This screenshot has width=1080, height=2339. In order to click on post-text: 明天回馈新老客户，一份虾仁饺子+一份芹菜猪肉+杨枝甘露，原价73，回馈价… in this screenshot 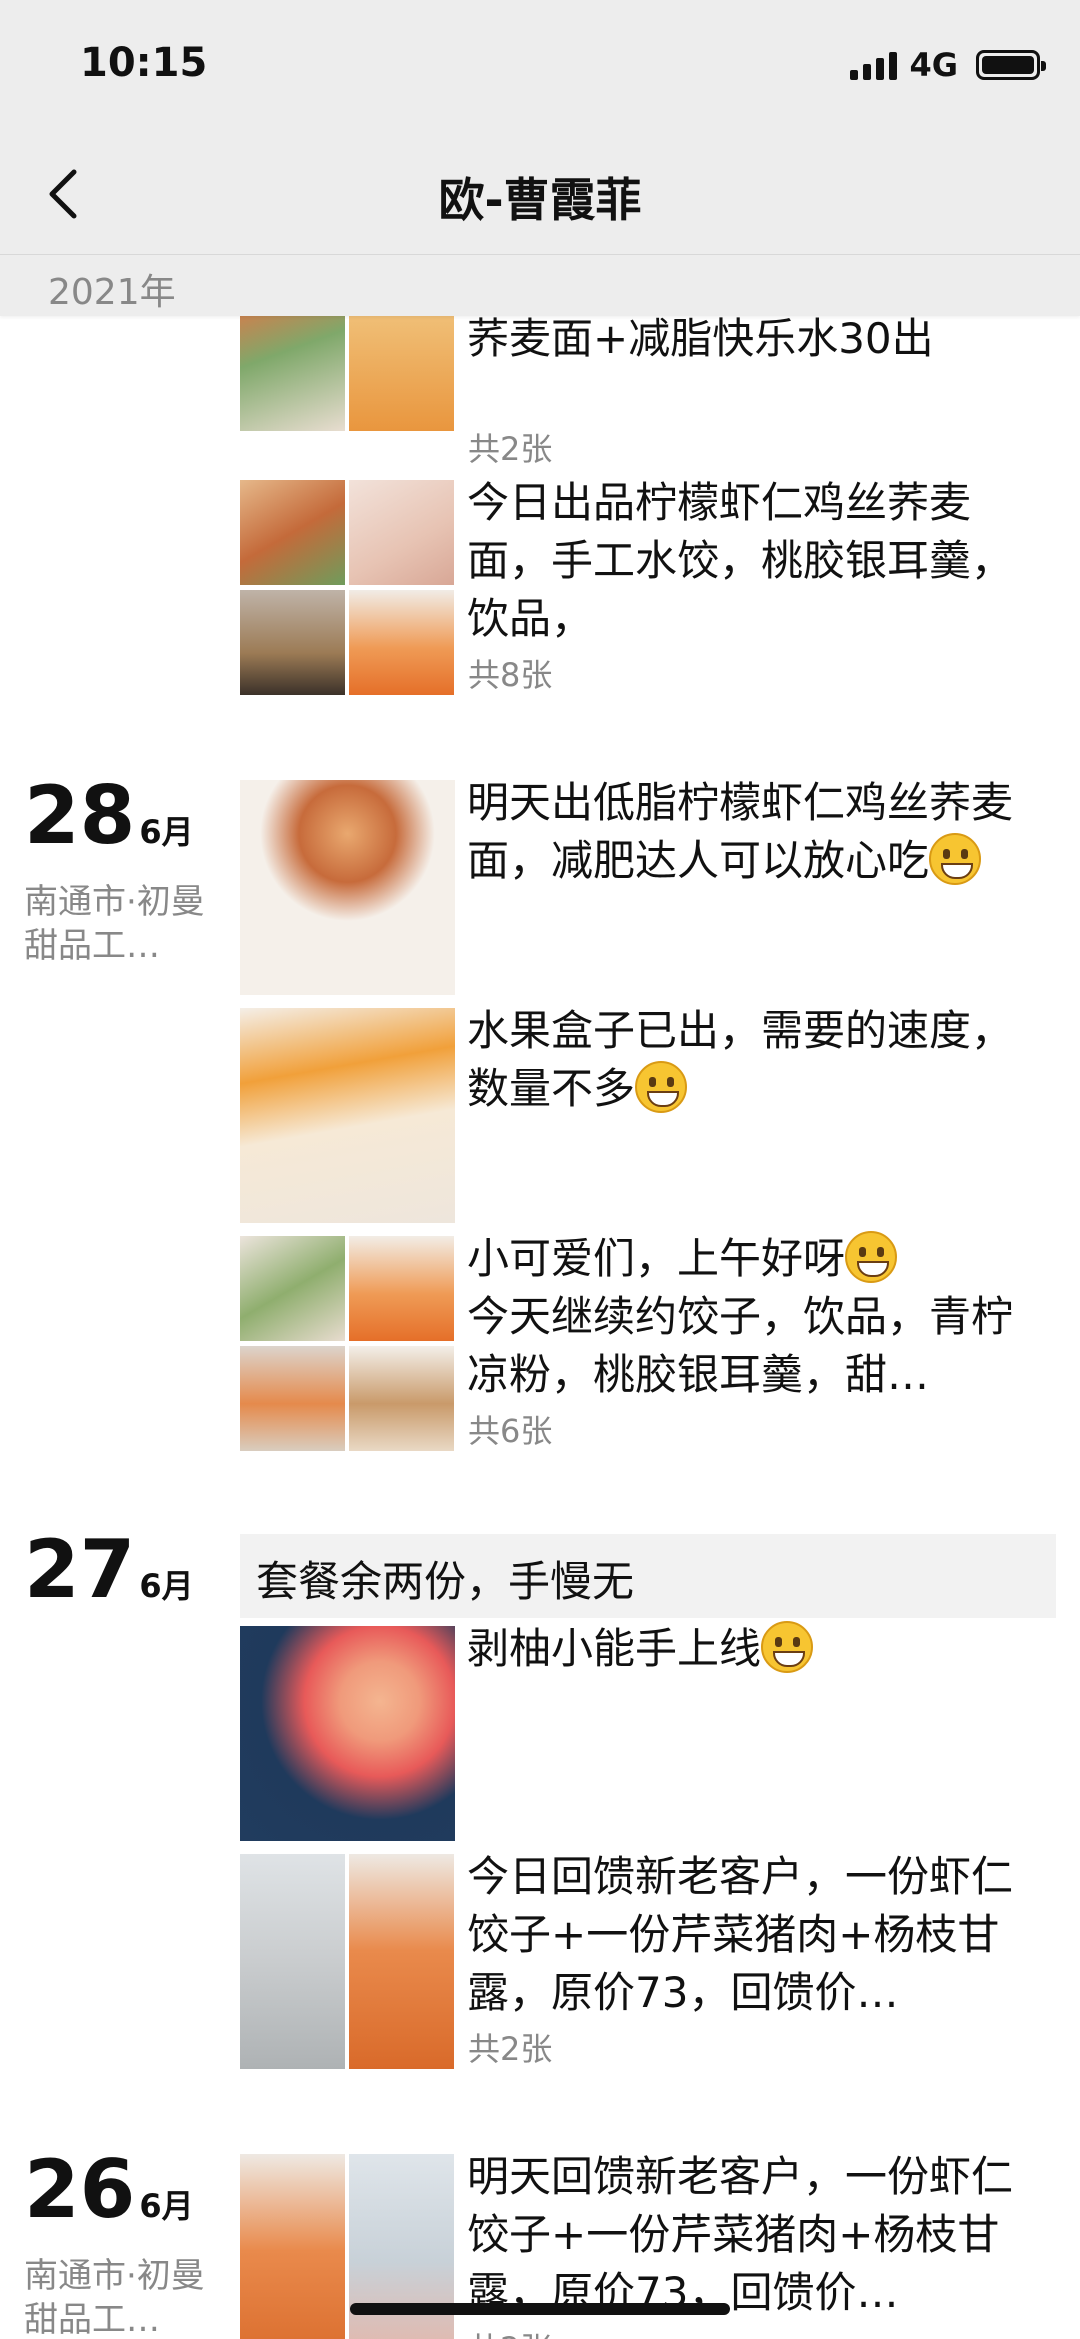, I will do `click(740, 2234)`.